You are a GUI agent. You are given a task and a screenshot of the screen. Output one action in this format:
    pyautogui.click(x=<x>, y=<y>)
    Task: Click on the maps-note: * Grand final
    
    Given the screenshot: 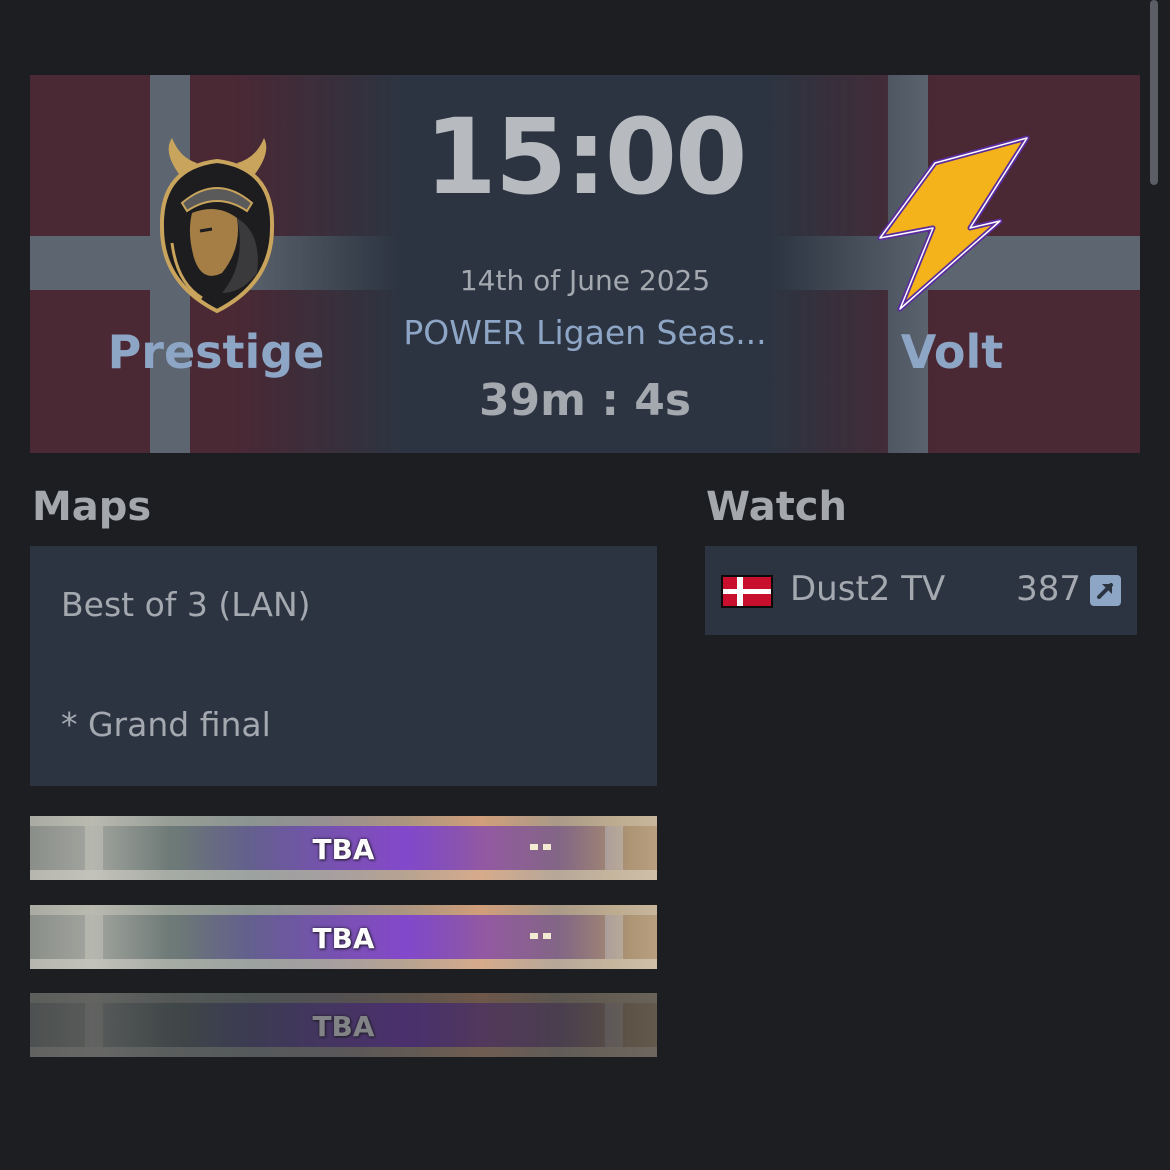 What is the action you would take?
    pyautogui.click(x=166, y=724)
    